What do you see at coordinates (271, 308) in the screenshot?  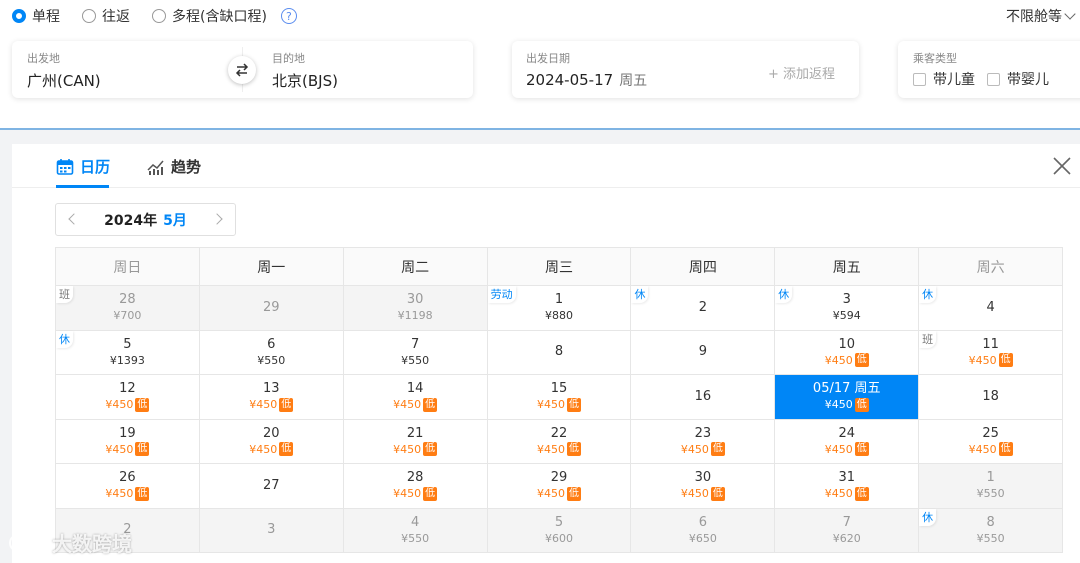 I see `calendar-day: 29` at bounding box center [271, 308].